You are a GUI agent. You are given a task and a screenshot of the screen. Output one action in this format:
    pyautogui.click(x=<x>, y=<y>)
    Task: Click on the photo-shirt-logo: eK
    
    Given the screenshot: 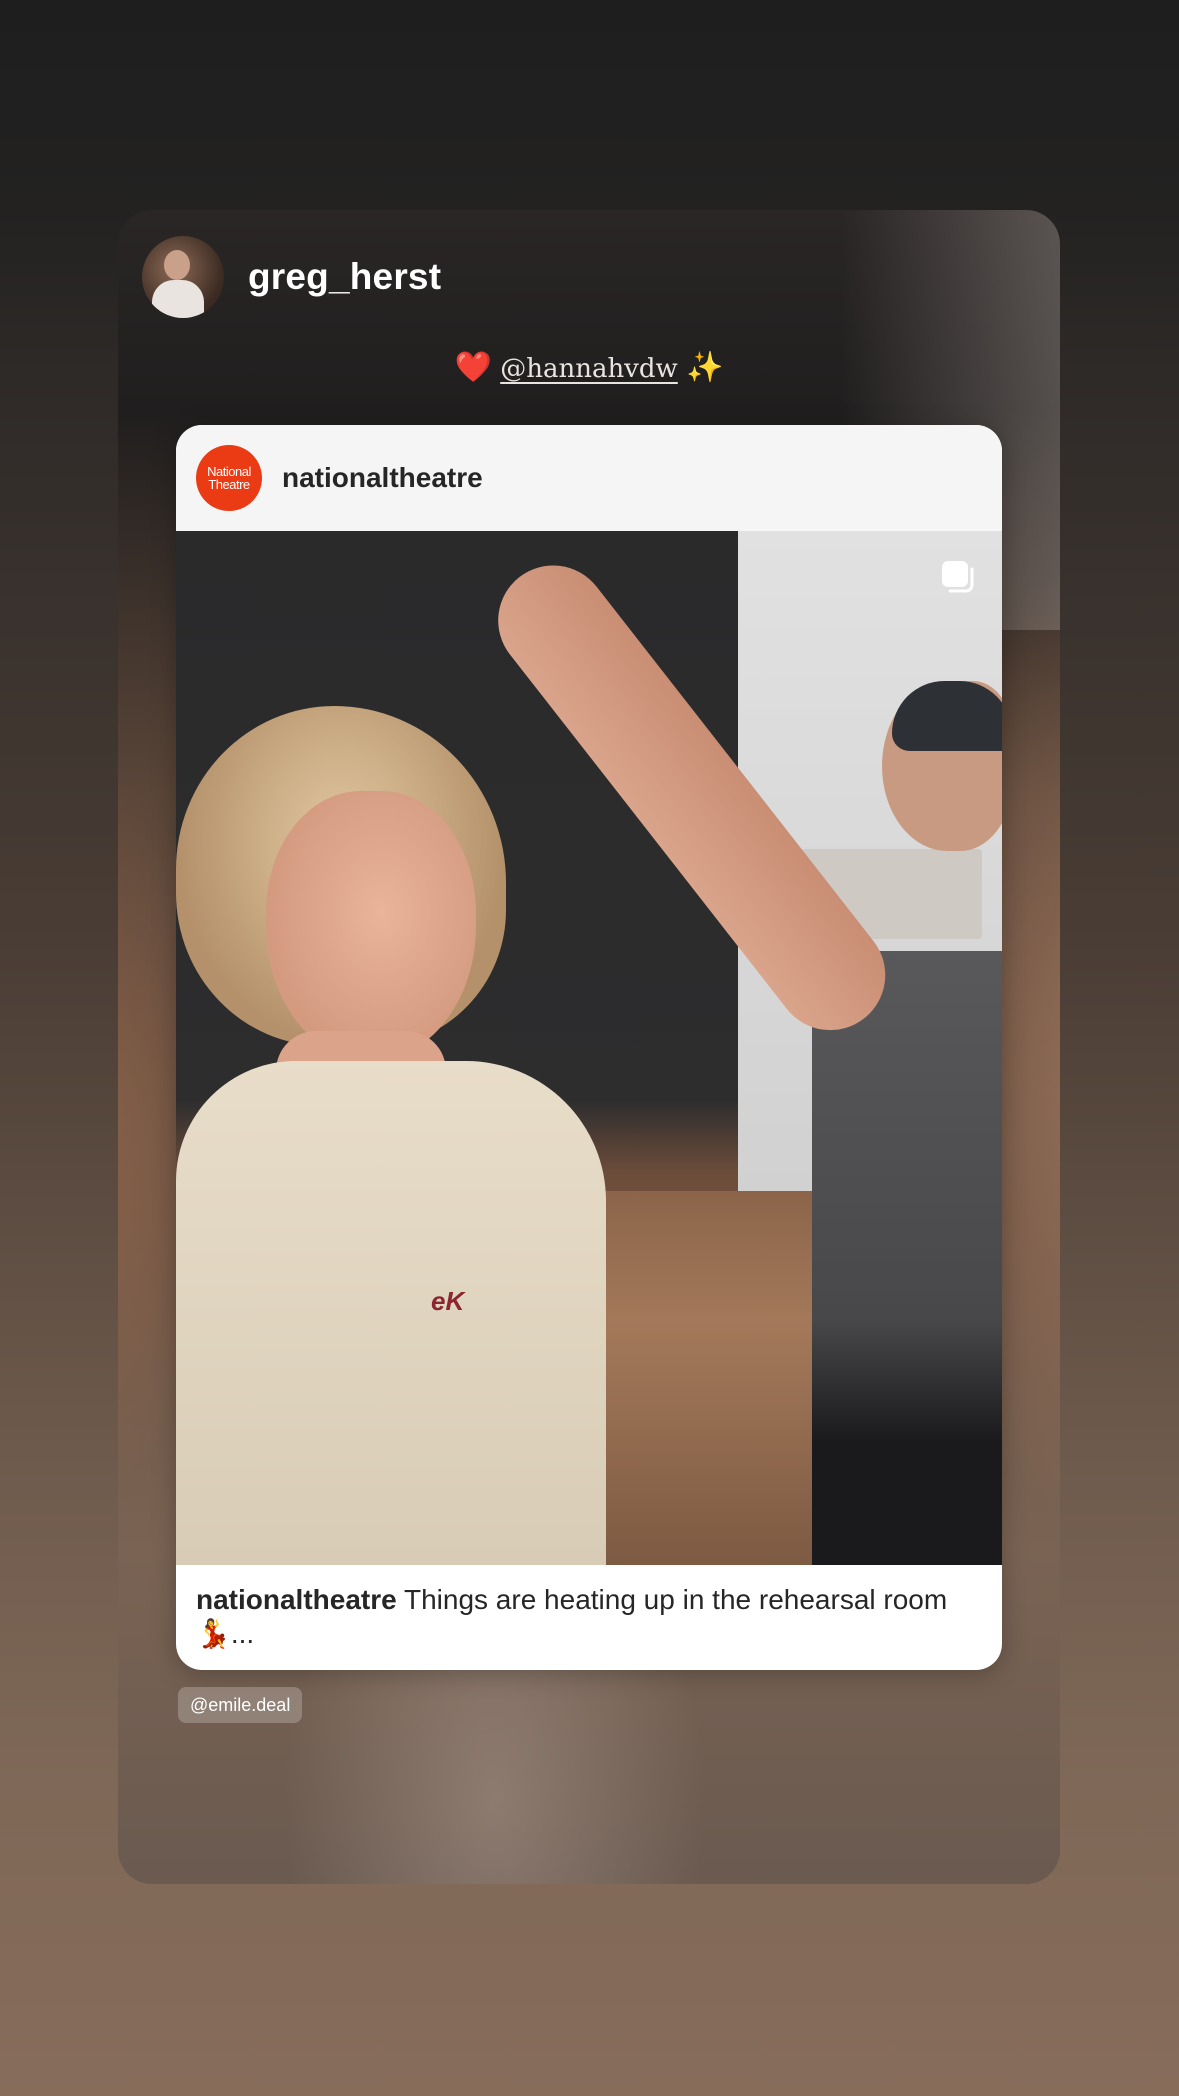 What is the action you would take?
    pyautogui.click(x=448, y=1301)
    